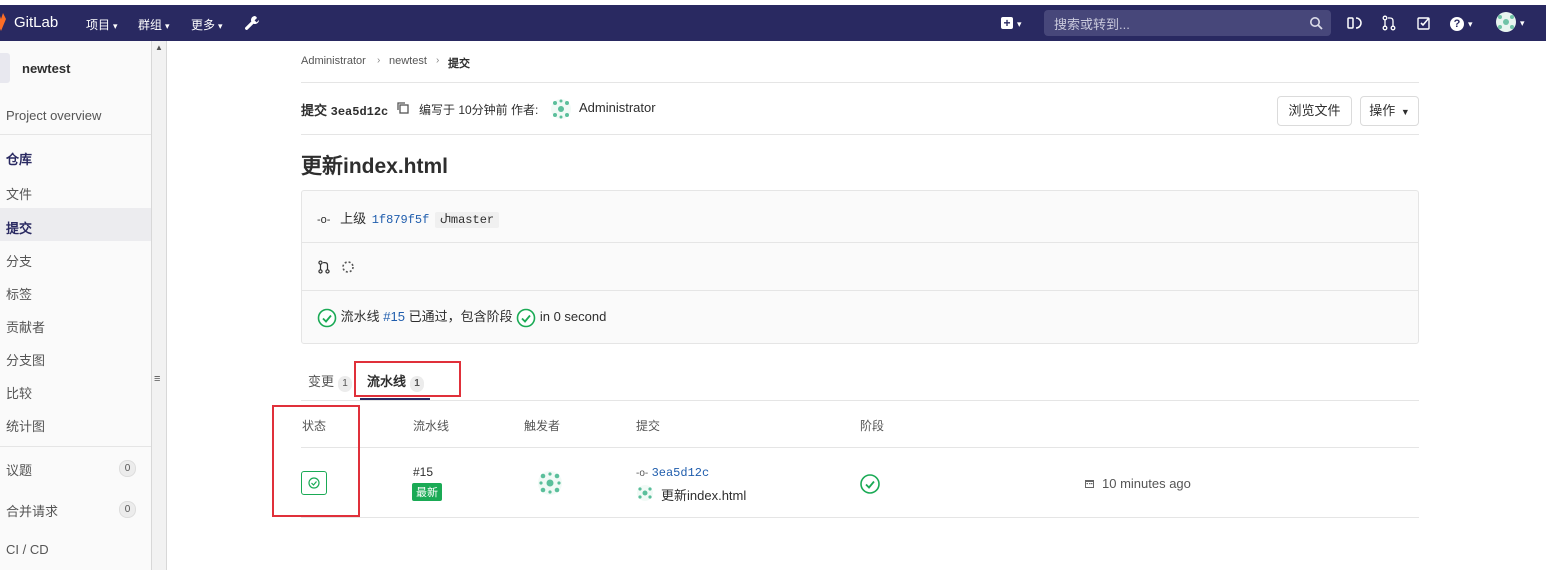 The image size is (1546, 570). I want to click on commit-cell: -o- 3ea5d12c, so click(672, 472).